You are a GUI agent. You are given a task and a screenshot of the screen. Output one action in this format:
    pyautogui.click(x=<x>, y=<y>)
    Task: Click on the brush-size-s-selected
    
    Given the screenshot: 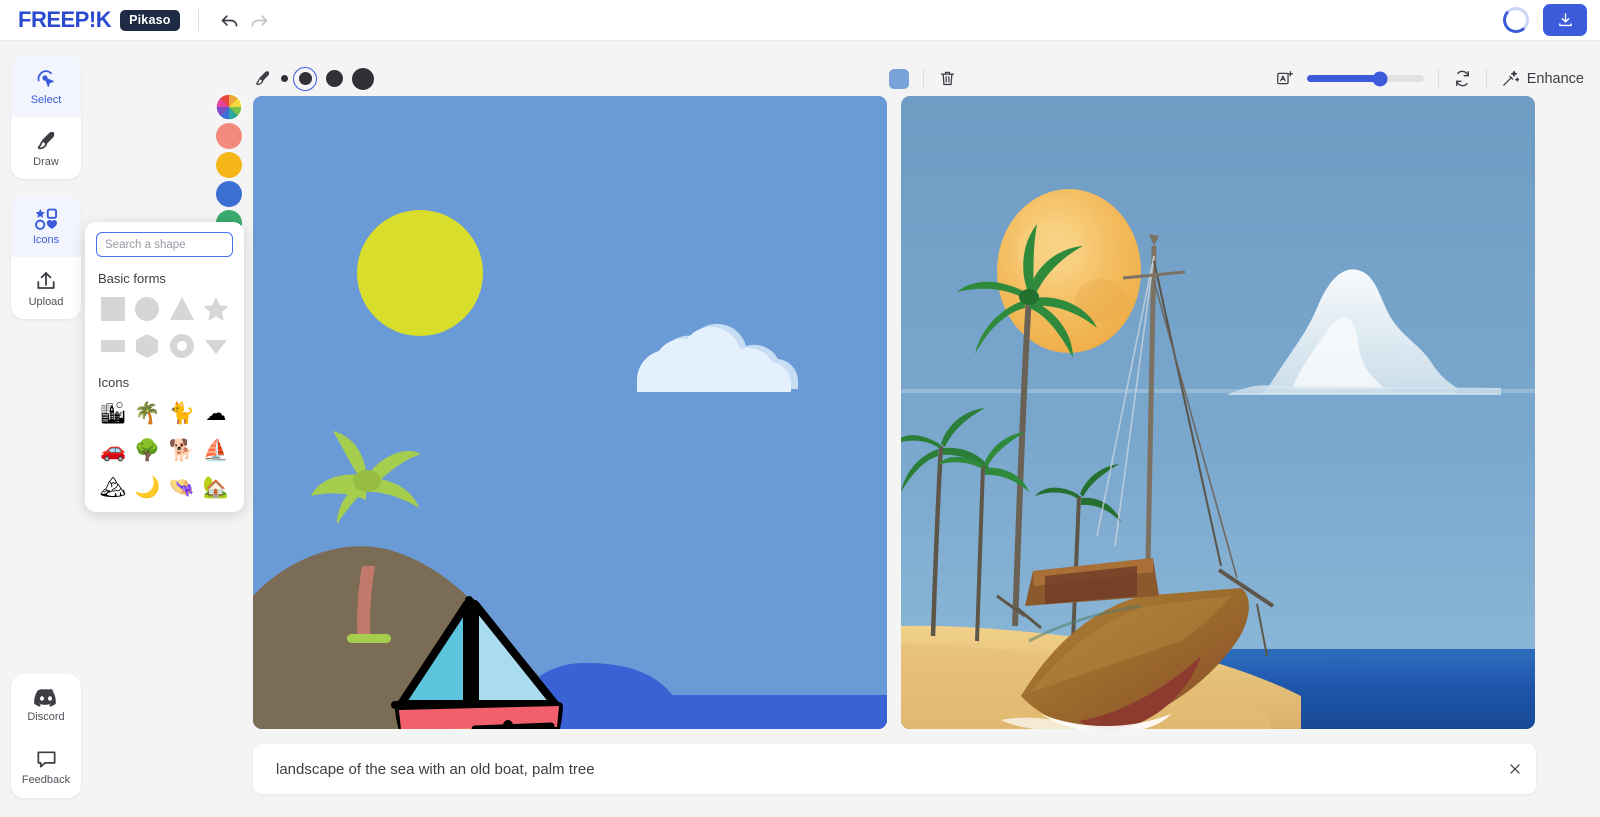 What is the action you would take?
    pyautogui.click(x=305, y=78)
    